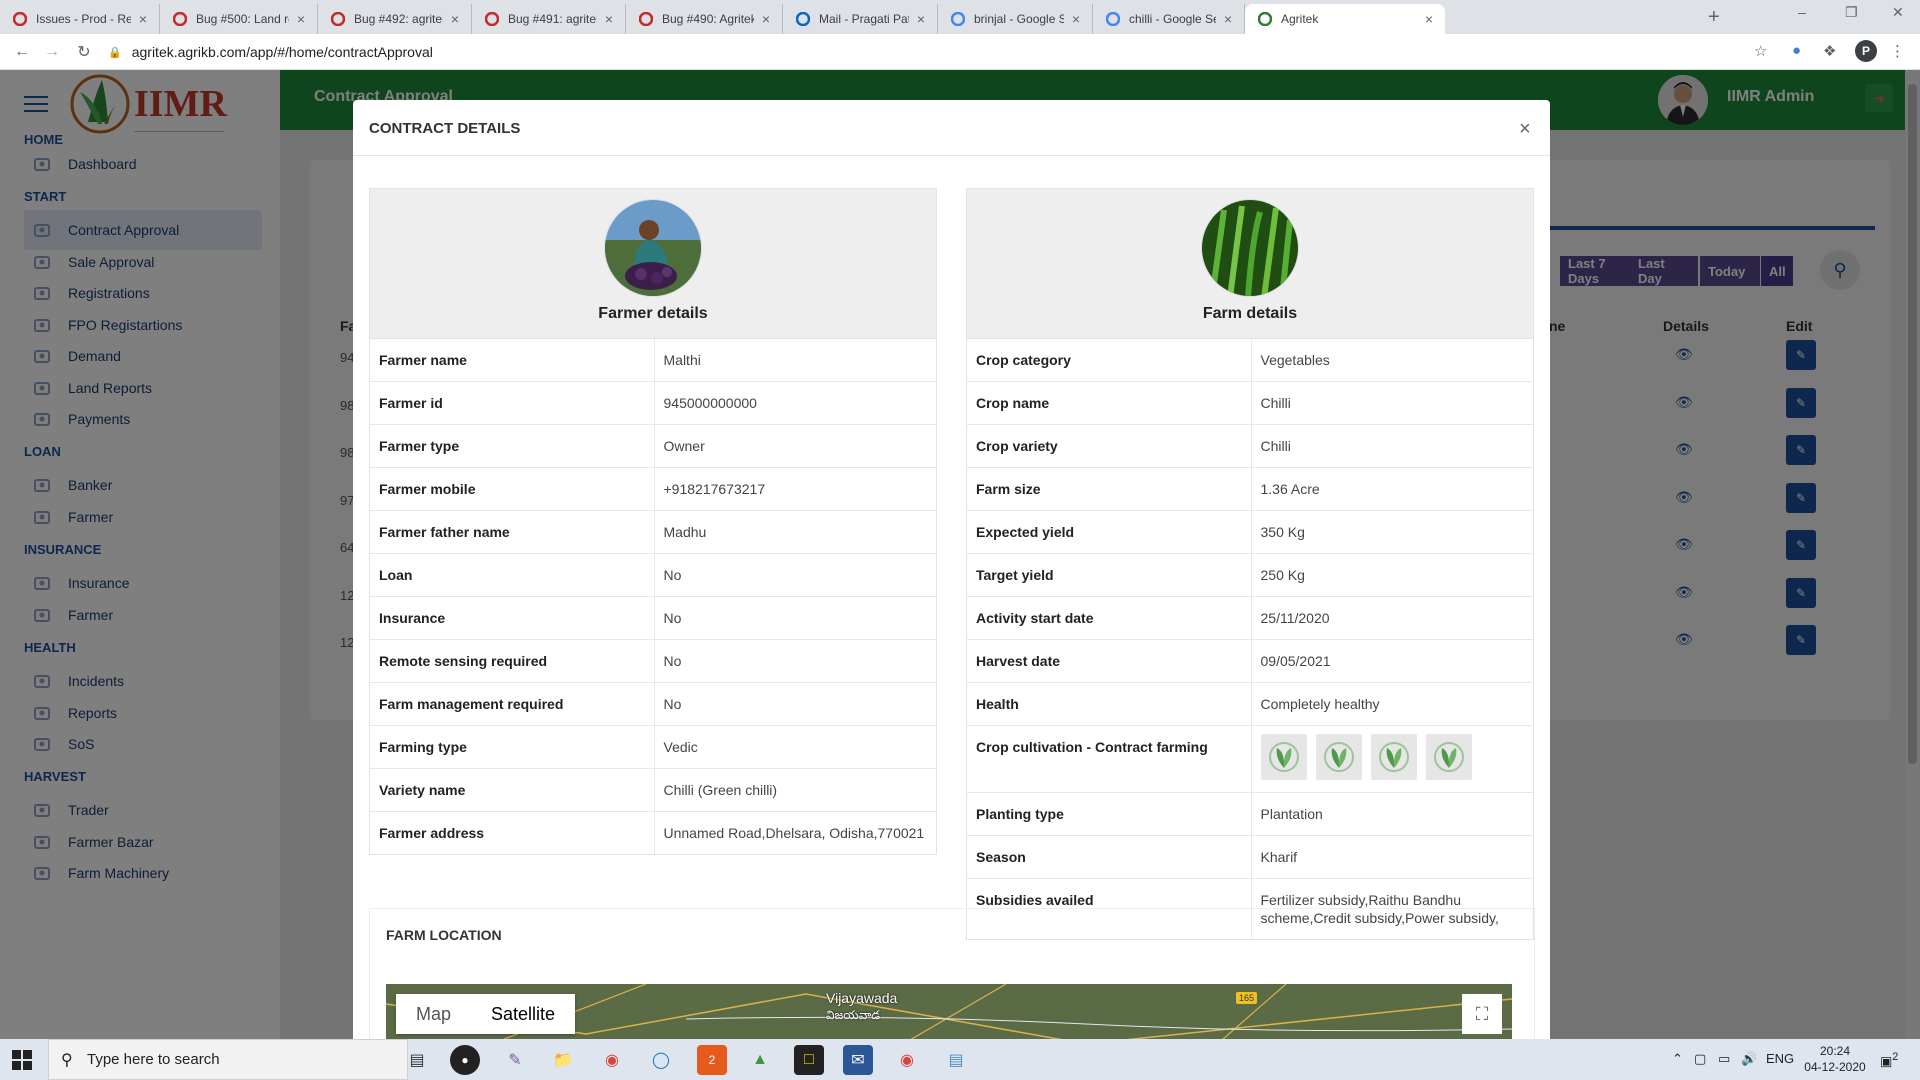  Describe the element at coordinates (951, 128) in the screenshot. I see `modal-header: CONTRACT DETAILS ×` at that location.